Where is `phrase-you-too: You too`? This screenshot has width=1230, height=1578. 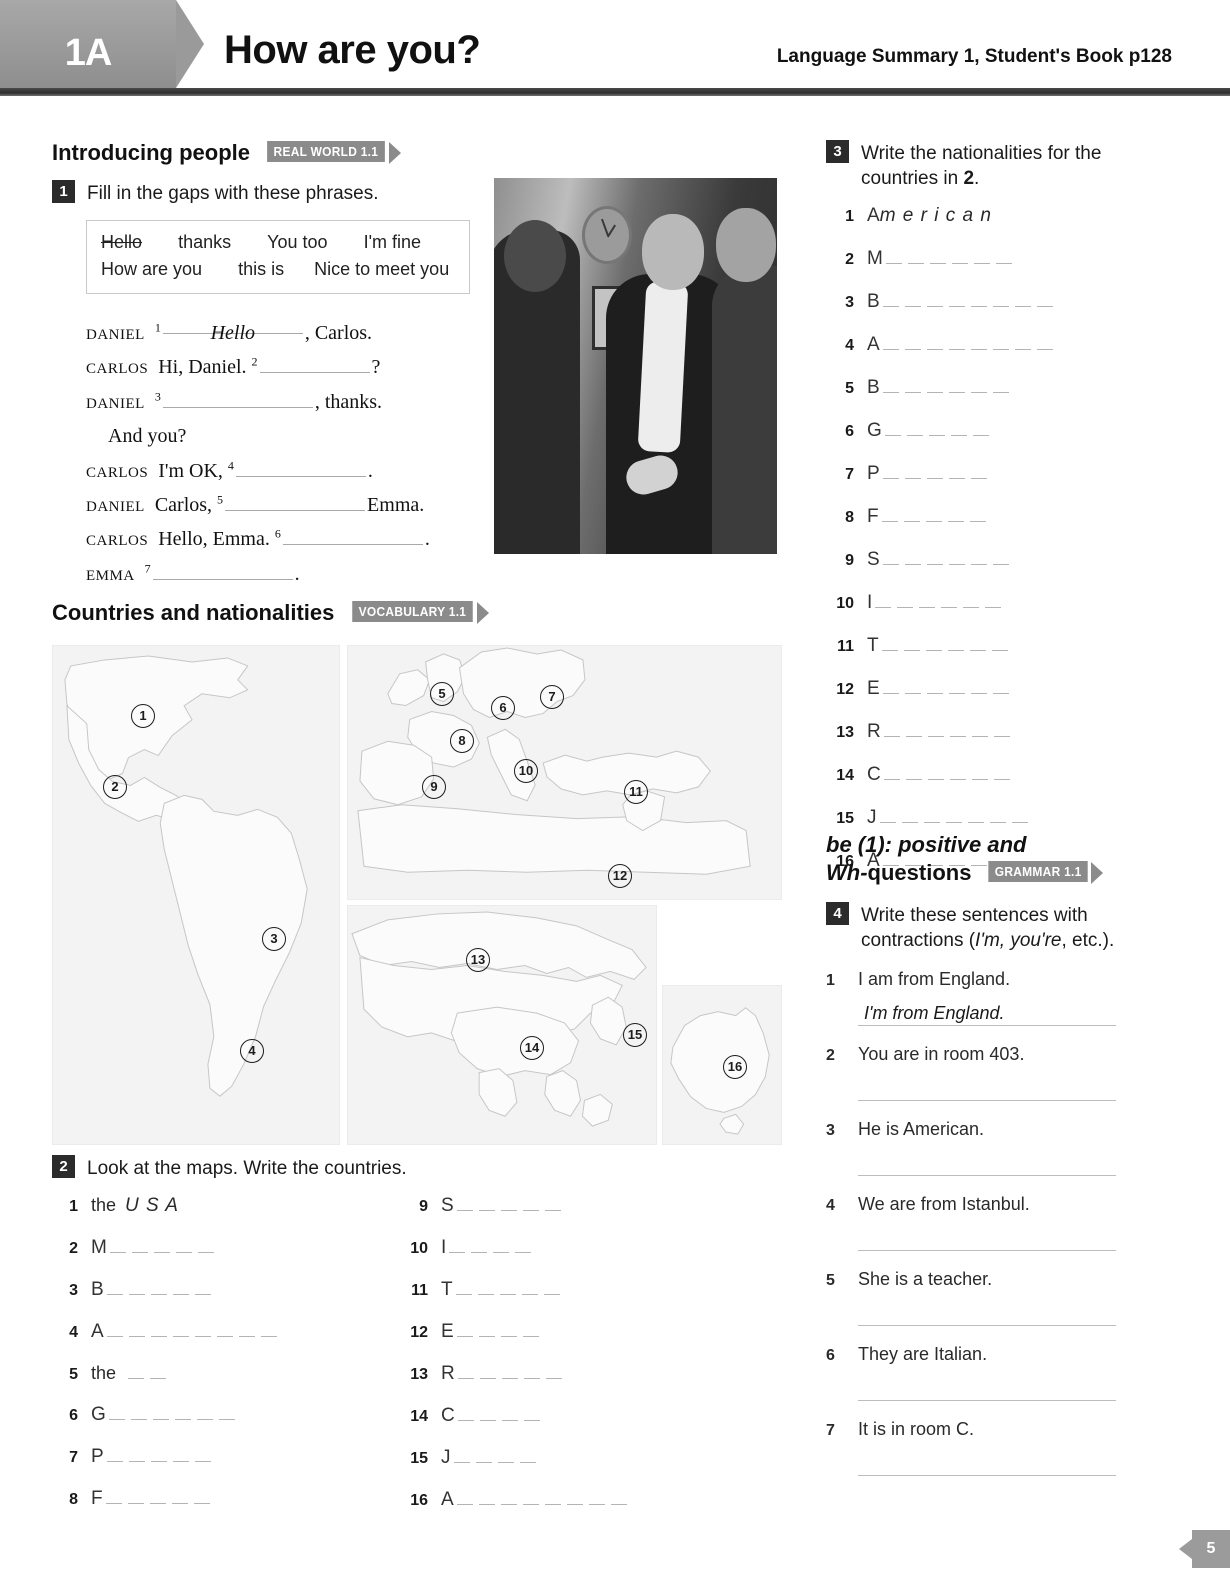 phrase-you-too: You too is located at coordinates (297, 242).